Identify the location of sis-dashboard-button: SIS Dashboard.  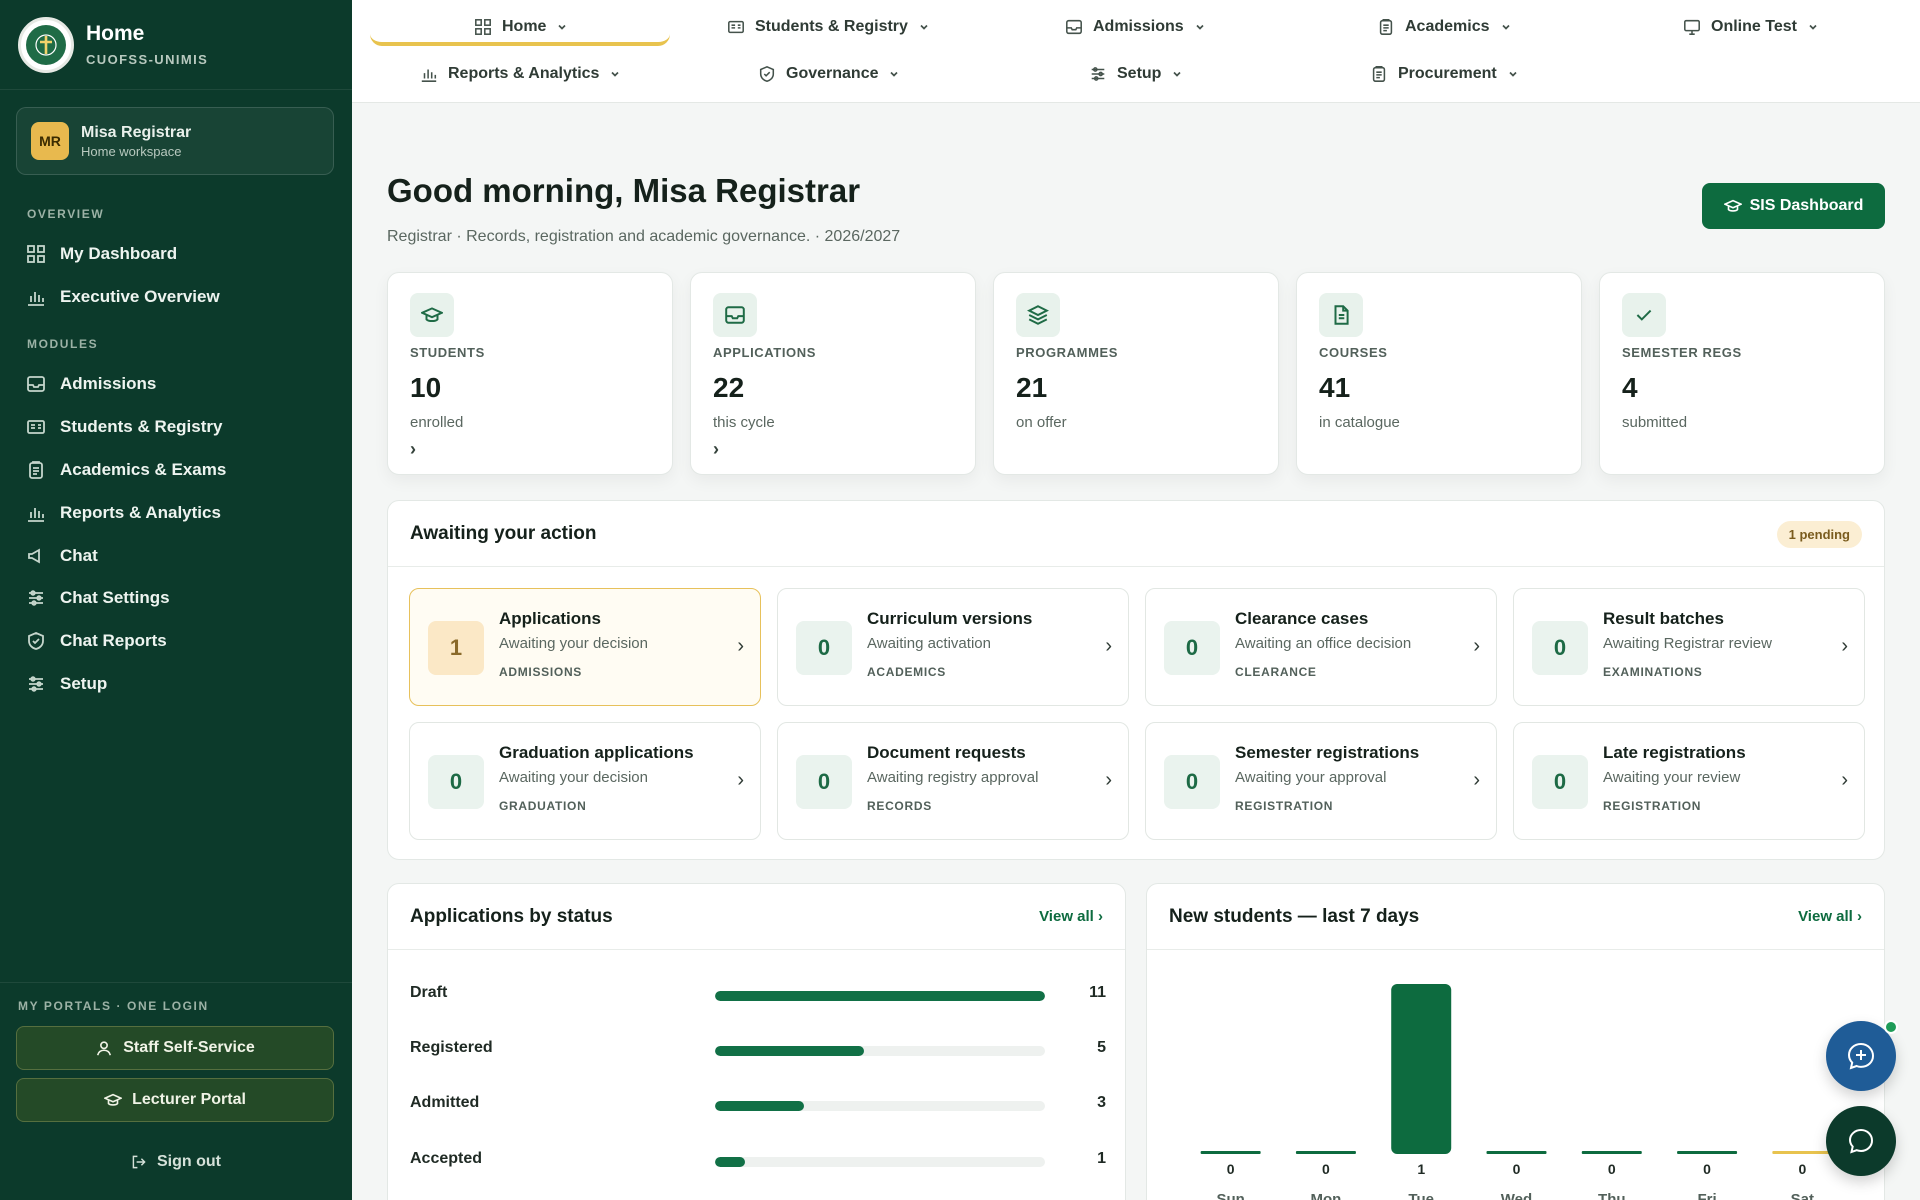
(1793, 206).